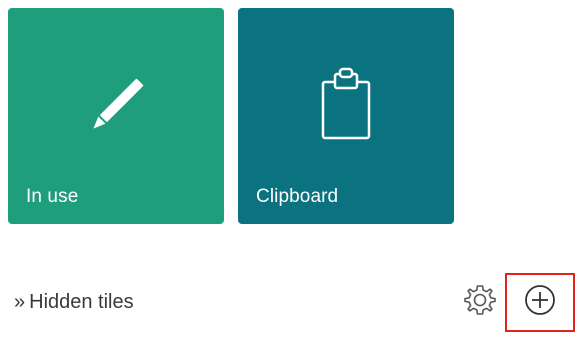 The width and height of the screenshot is (582, 337). I want to click on double-chevron-right-icon: », so click(19, 301).